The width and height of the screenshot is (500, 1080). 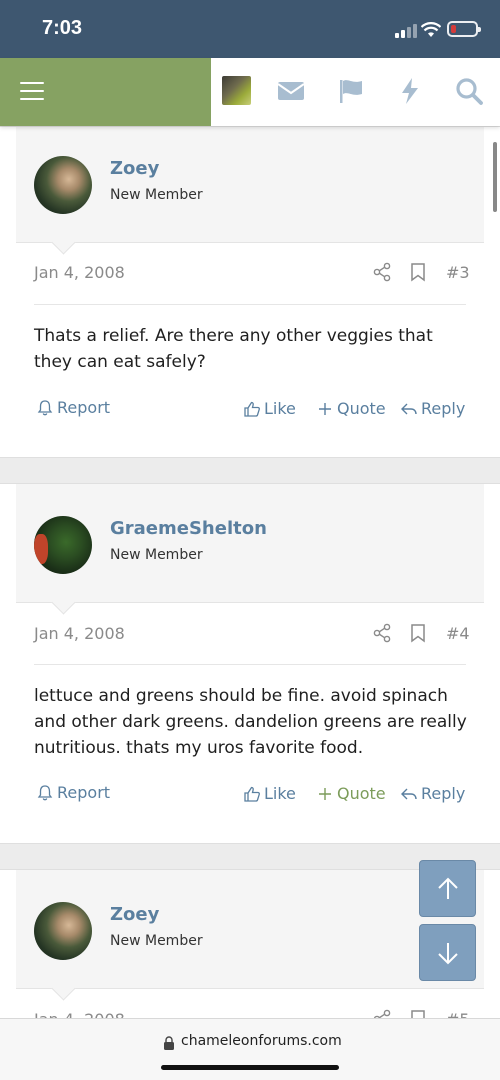 I want to click on arrow-up-icon, so click(x=447, y=888).